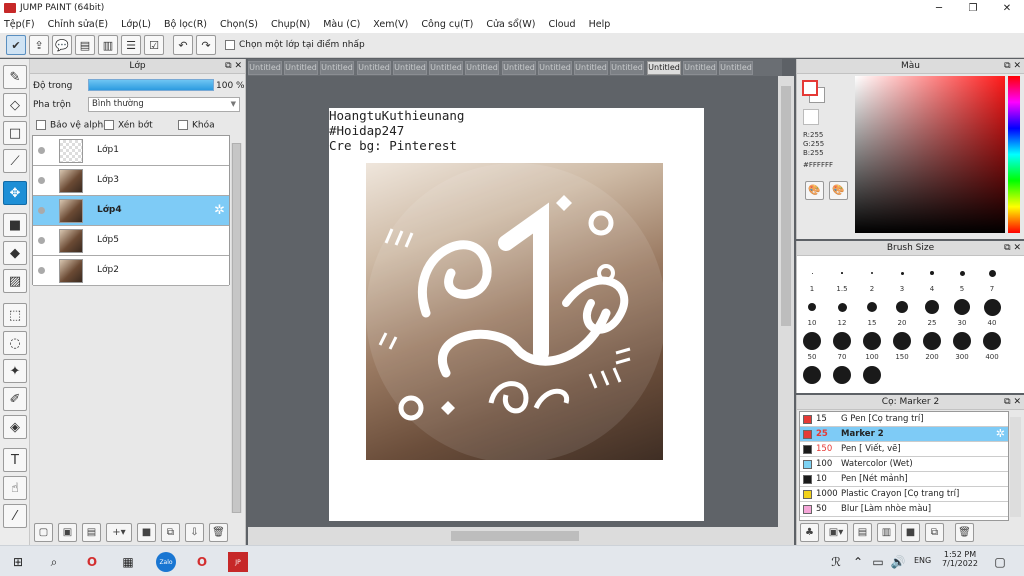  What do you see at coordinates (91, 532) in the screenshot?
I see `new-1bit-layer-icon: ▤` at bounding box center [91, 532].